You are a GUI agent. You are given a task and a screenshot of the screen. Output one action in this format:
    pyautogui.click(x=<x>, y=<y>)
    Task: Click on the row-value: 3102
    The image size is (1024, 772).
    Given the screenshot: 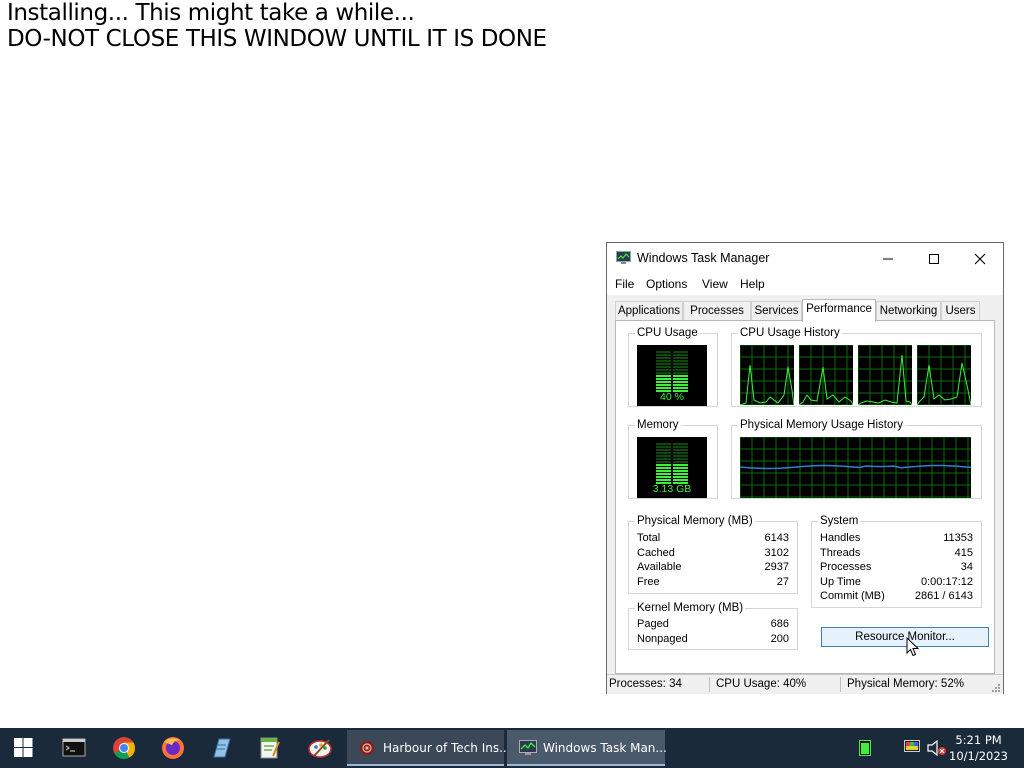 What is the action you would take?
    pyautogui.click(x=776, y=553)
    